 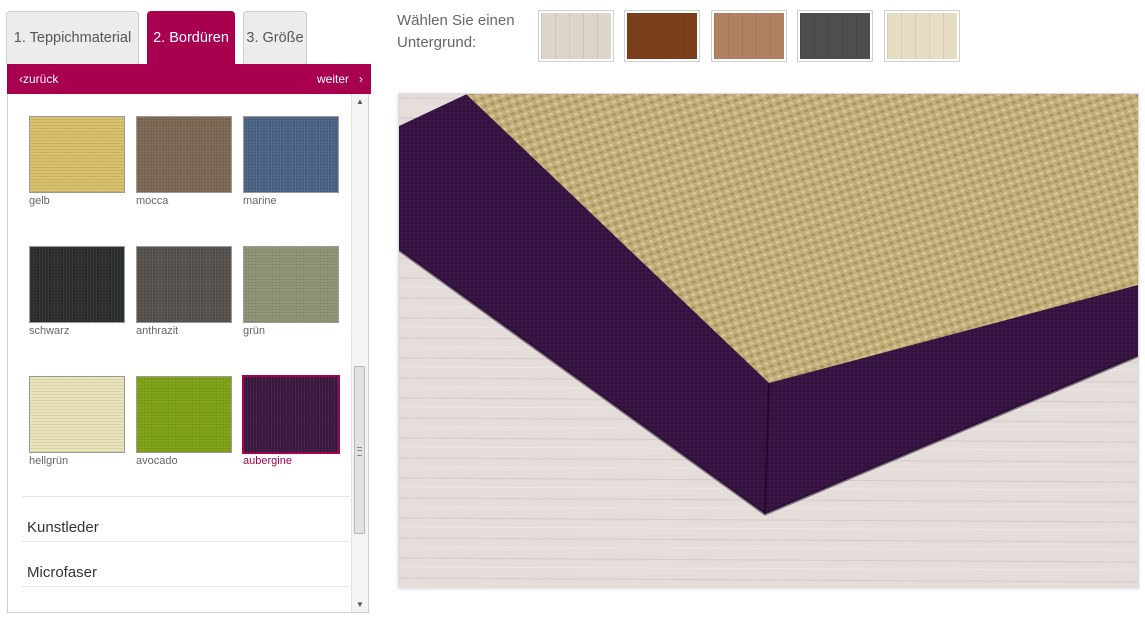 What do you see at coordinates (77, 154) in the screenshot?
I see `swatch-gelb` at bounding box center [77, 154].